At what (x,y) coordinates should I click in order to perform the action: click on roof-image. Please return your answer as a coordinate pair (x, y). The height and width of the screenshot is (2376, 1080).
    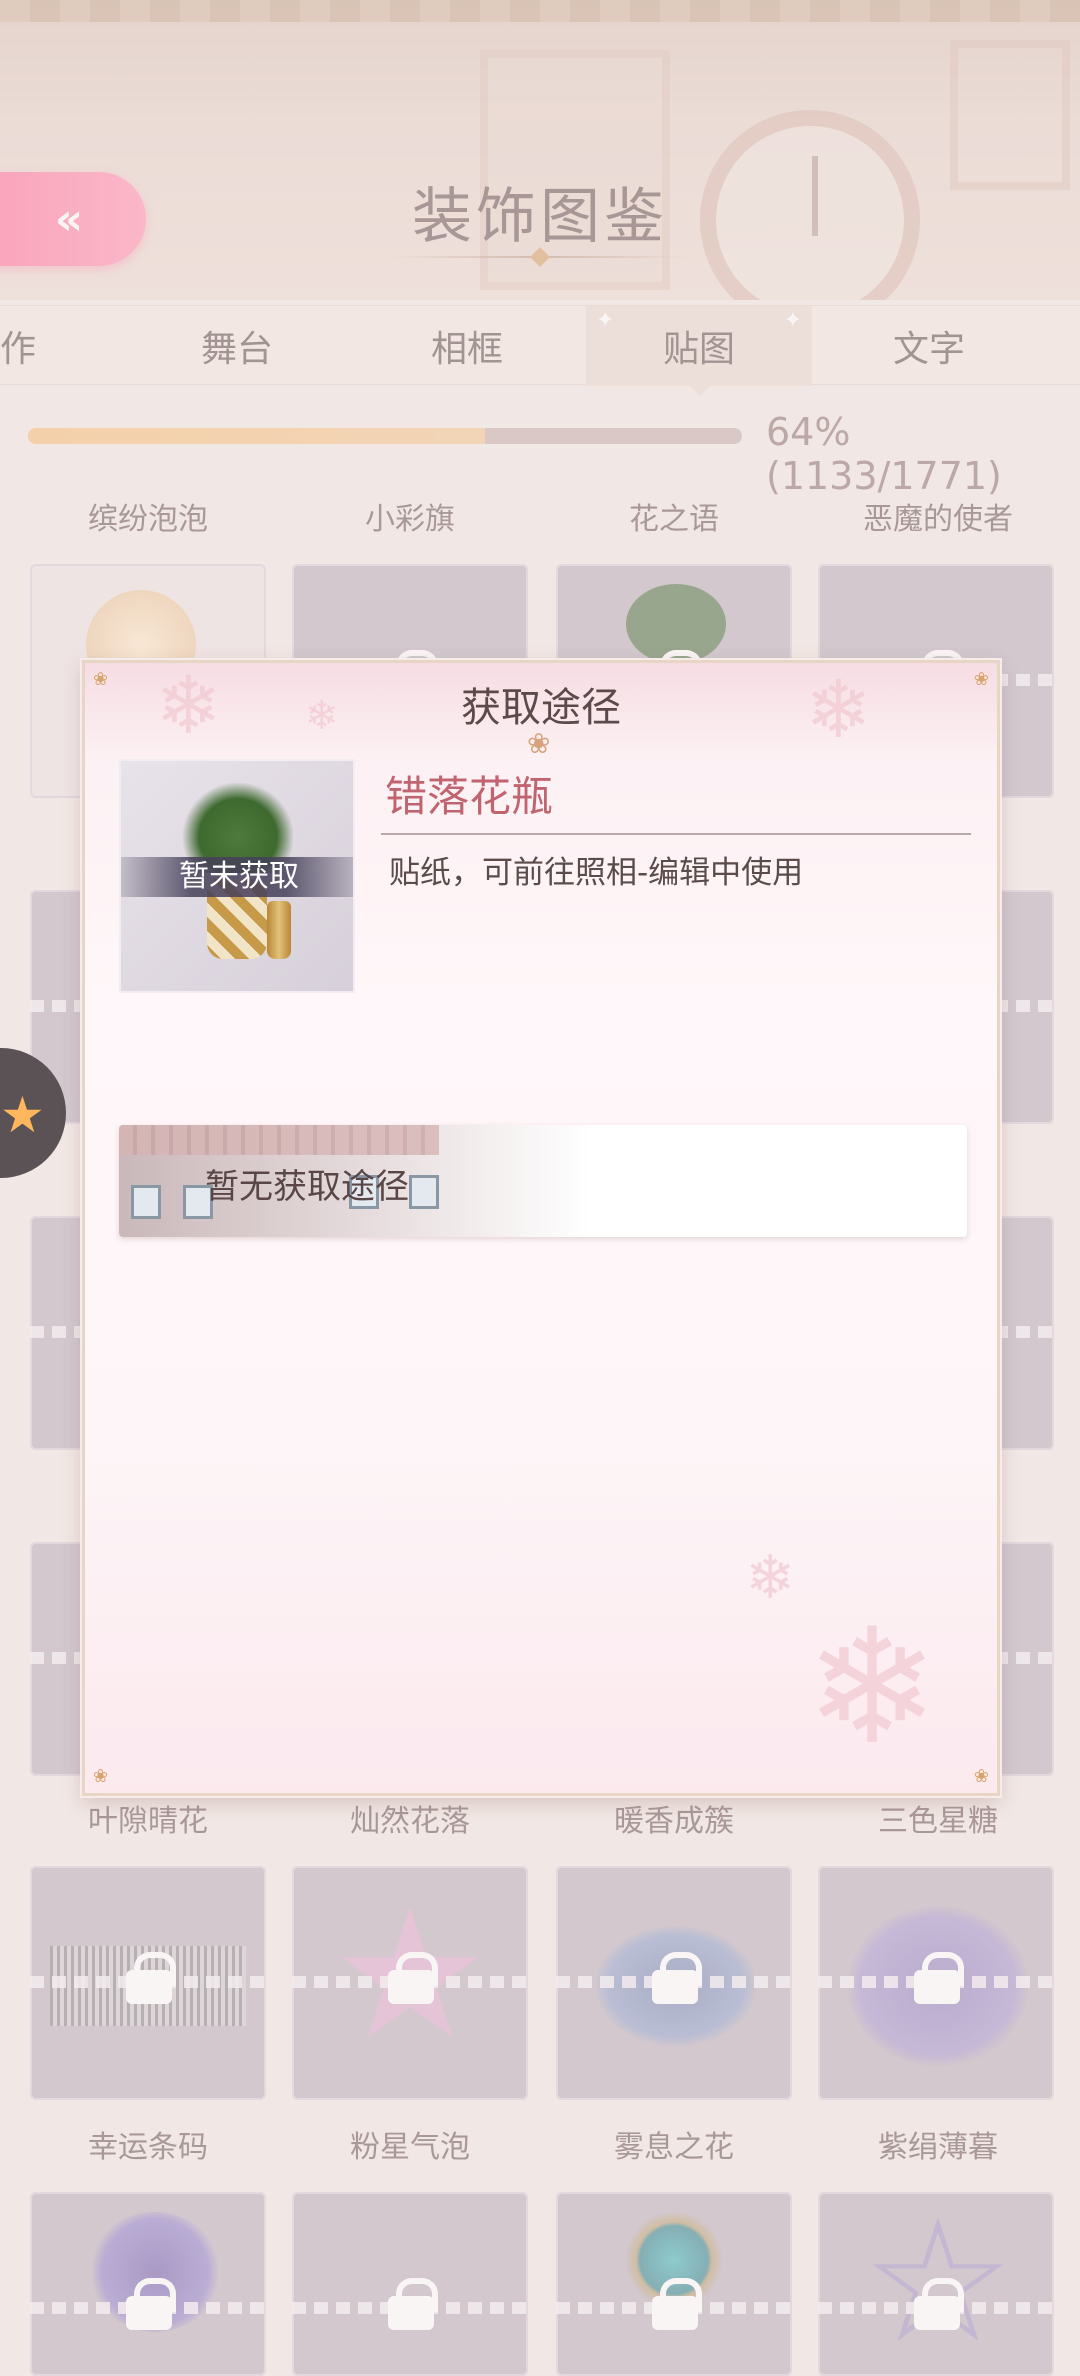
    Looking at the image, I should click on (279, 1140).